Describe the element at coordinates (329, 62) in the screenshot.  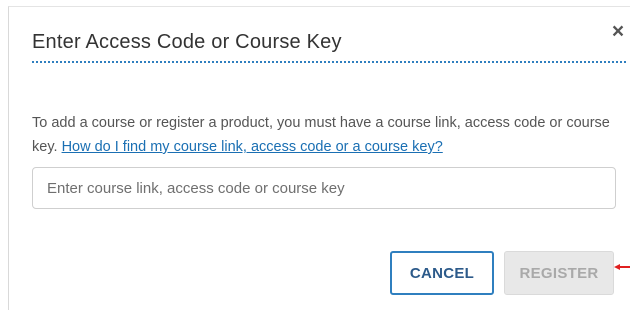
I see `title-divider` at that location.